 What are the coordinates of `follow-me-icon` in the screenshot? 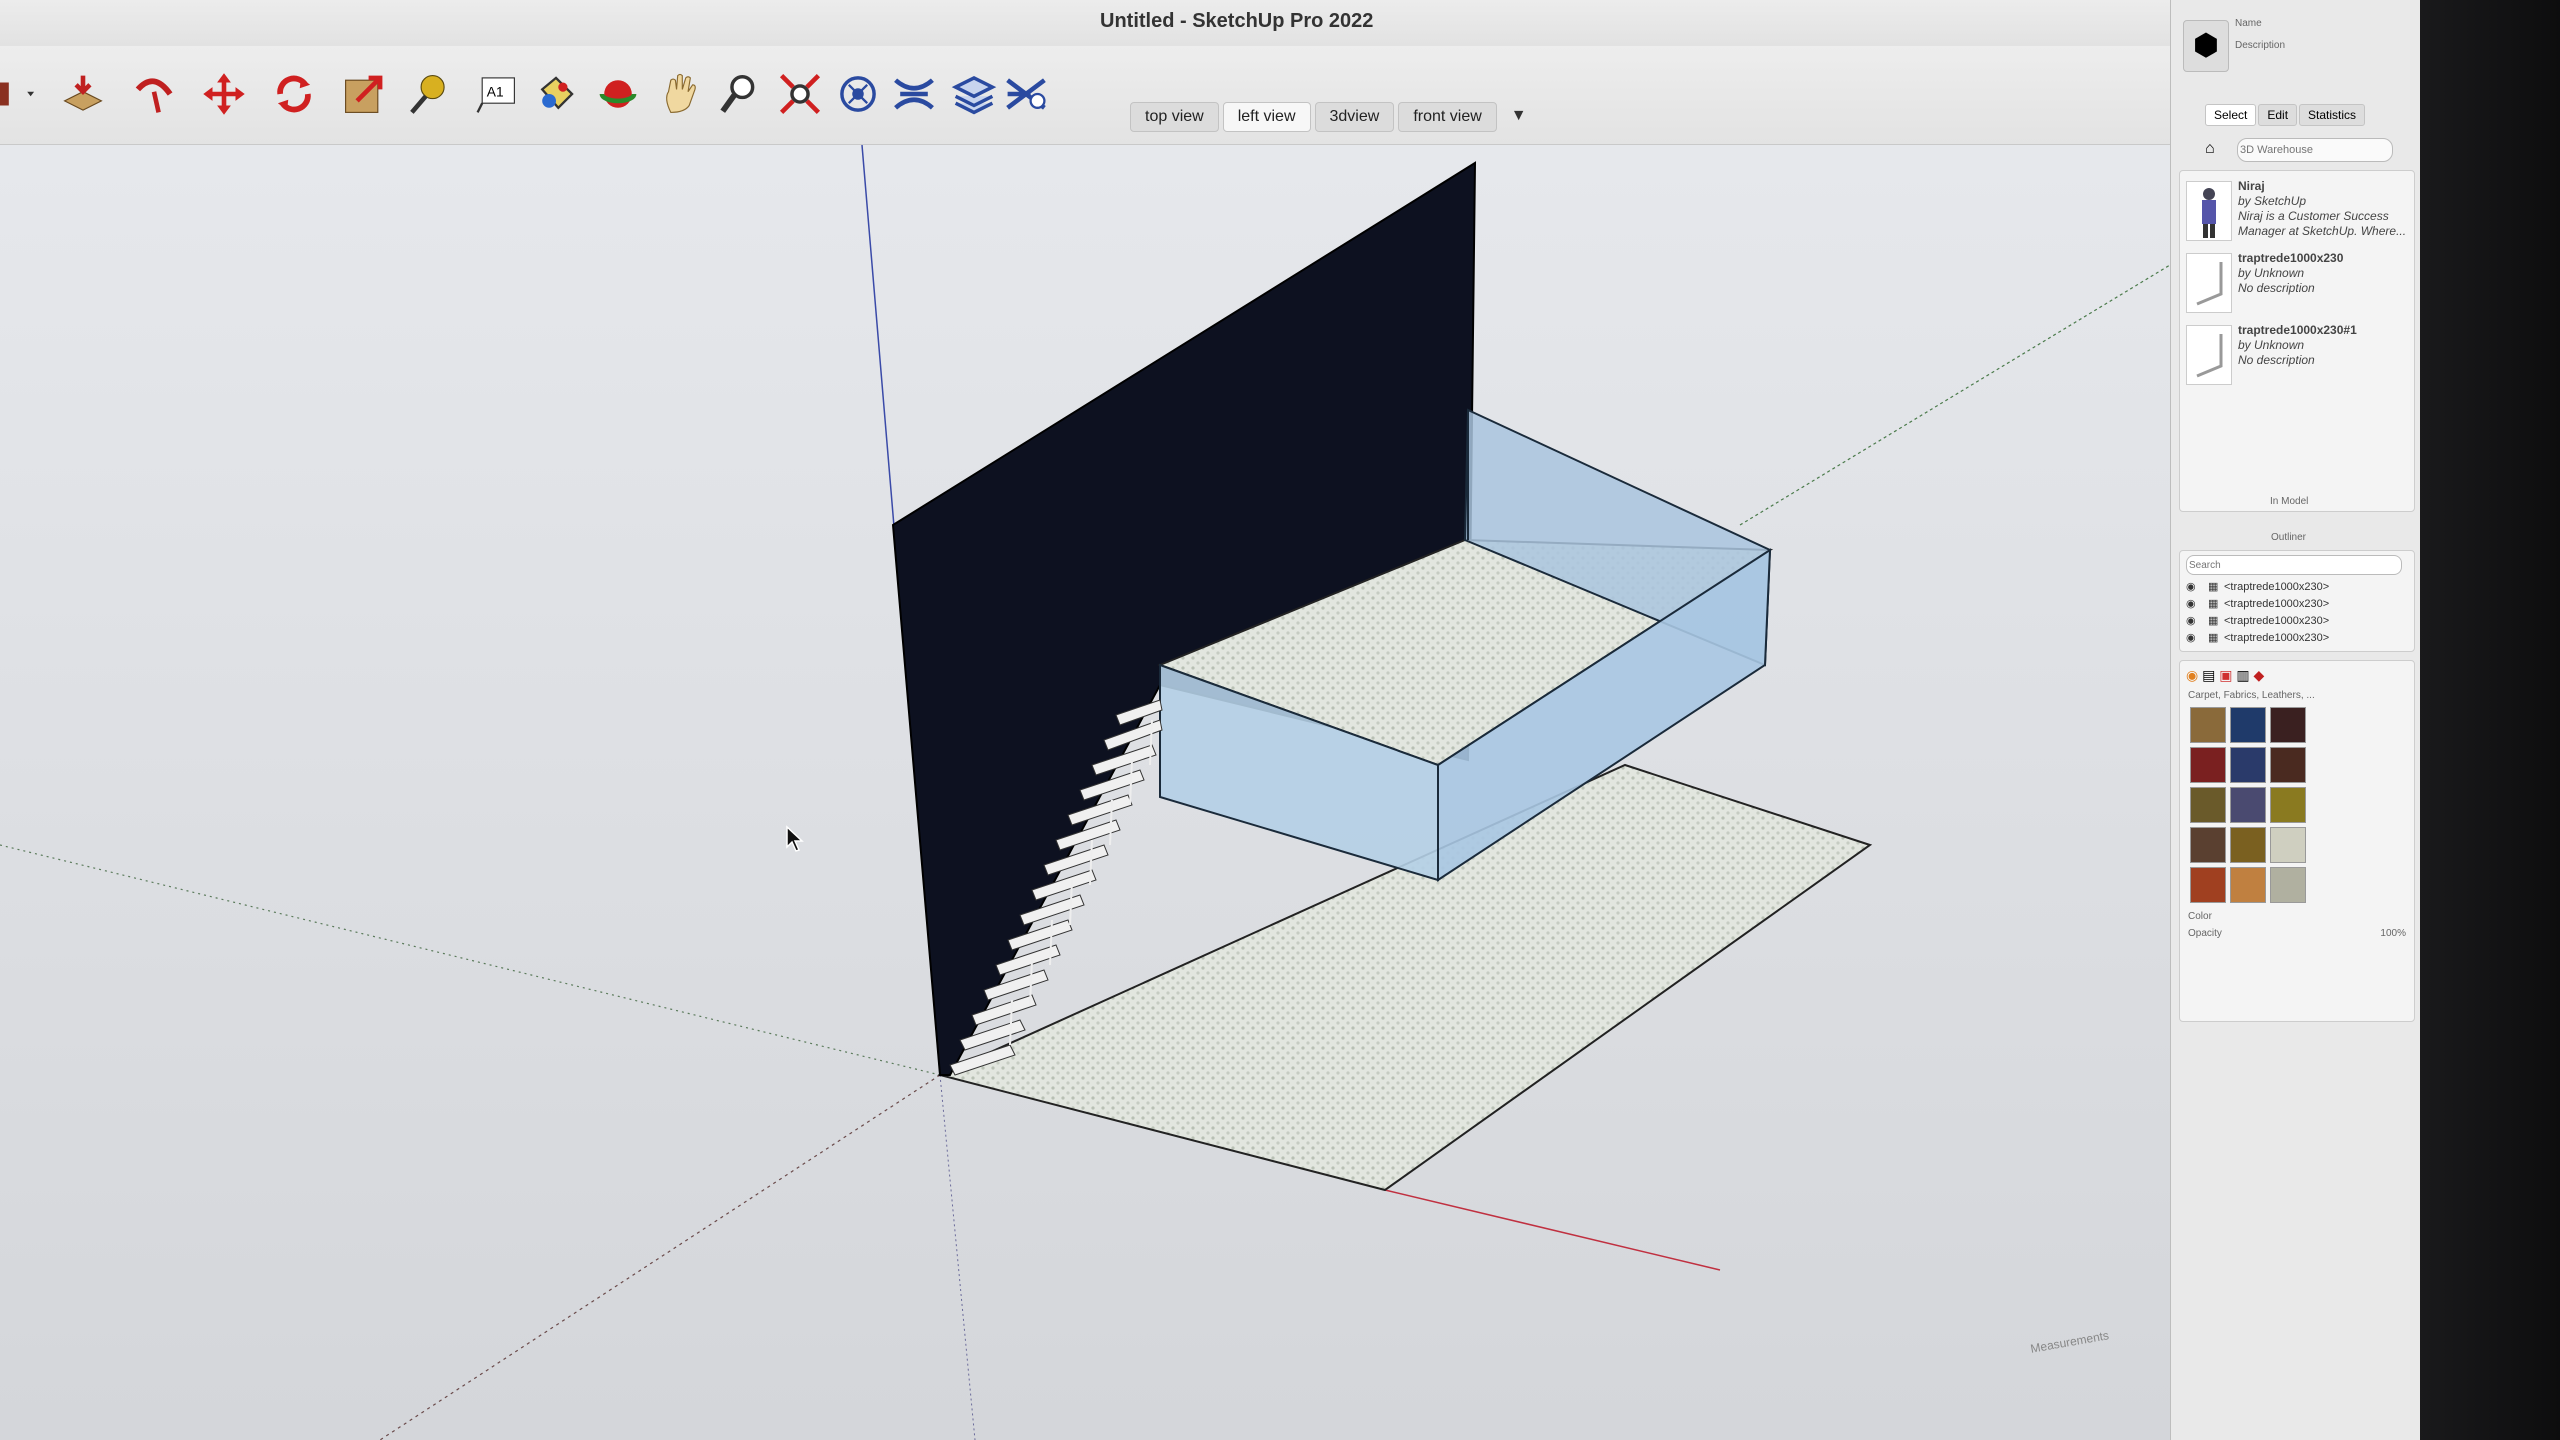 It's located at (154, 95).